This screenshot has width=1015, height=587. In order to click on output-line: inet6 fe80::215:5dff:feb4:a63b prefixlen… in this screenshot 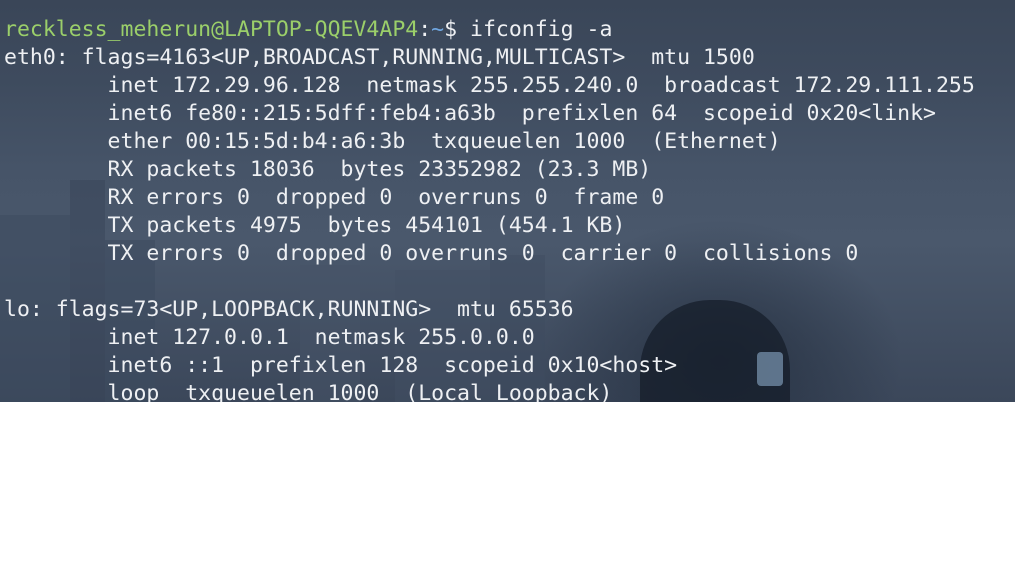, I will do `click(470, 113)`.